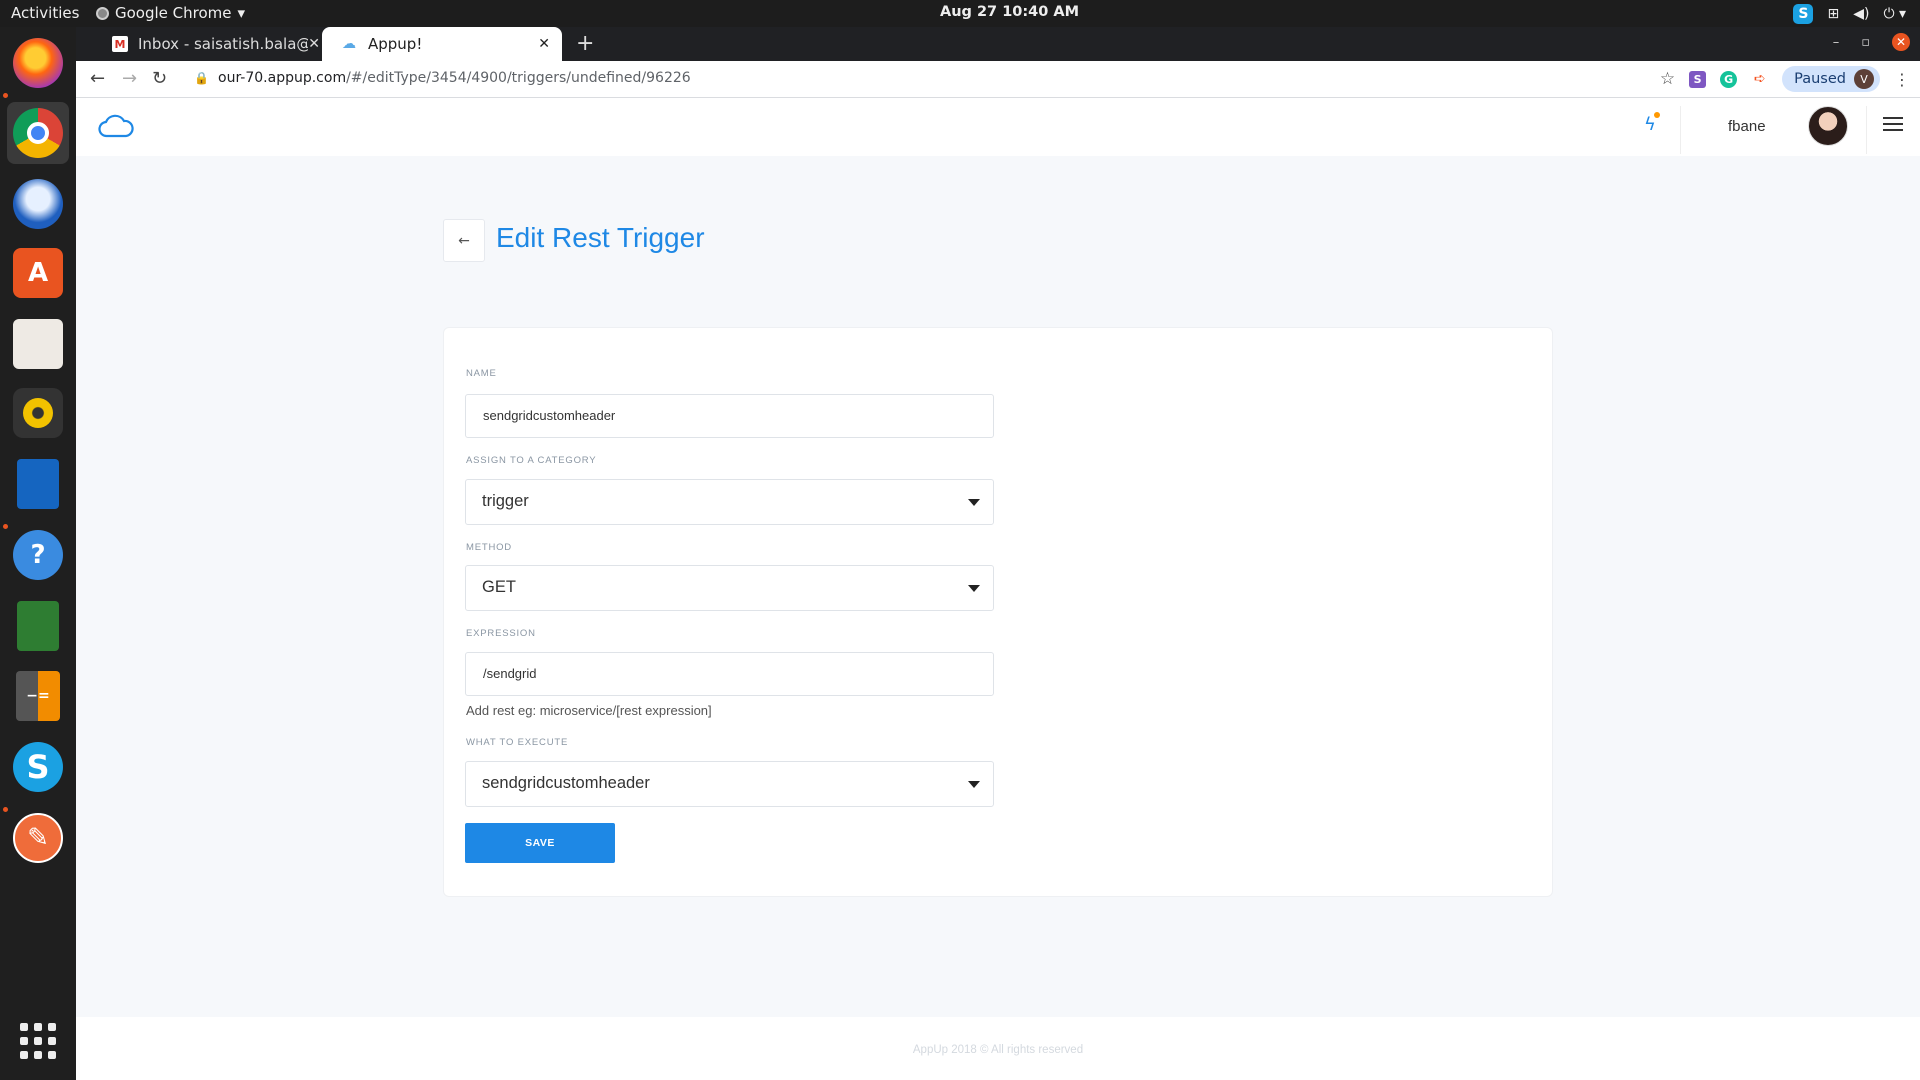 The height and width of the screenshot is (1080, 1920). Describe the element at coordinates (499, 587) in the screenshot. I see `method-value: GET` at that location.